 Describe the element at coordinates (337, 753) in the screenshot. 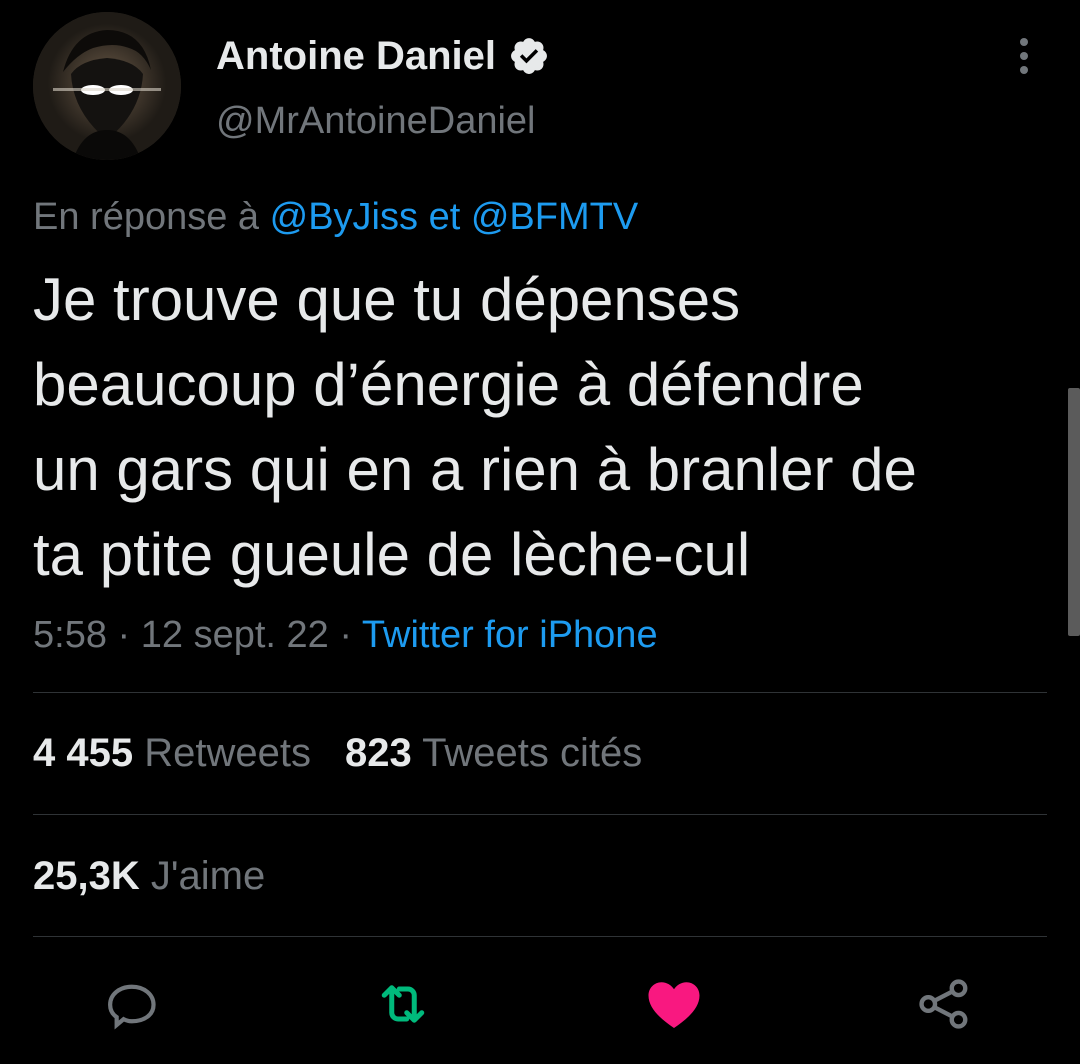

I see `retweet-stats: 4 455 Retweets 823 Tweets cités` at that location.